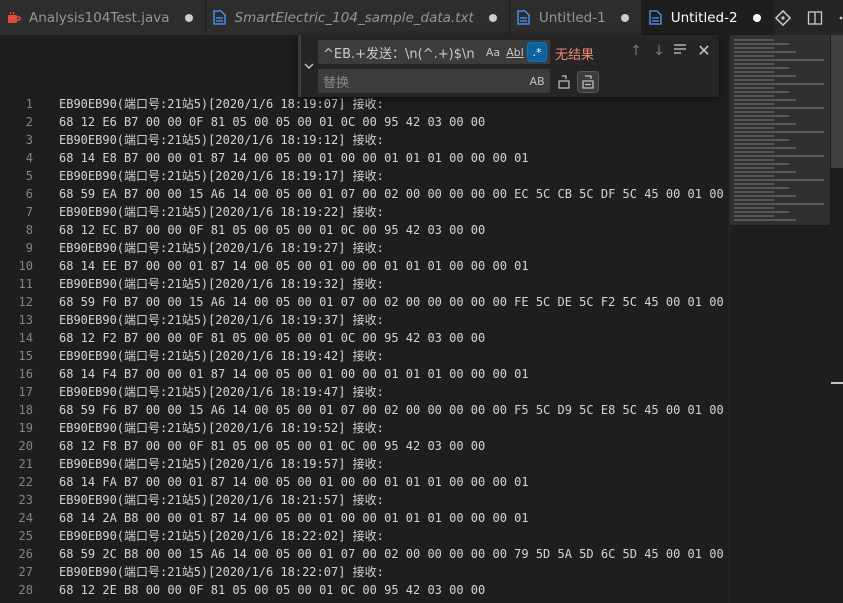  What do you see at coordinates (659, 51) in the screenshot?
I see `next-match-icon: ↓` at bounding box center [659, 51].